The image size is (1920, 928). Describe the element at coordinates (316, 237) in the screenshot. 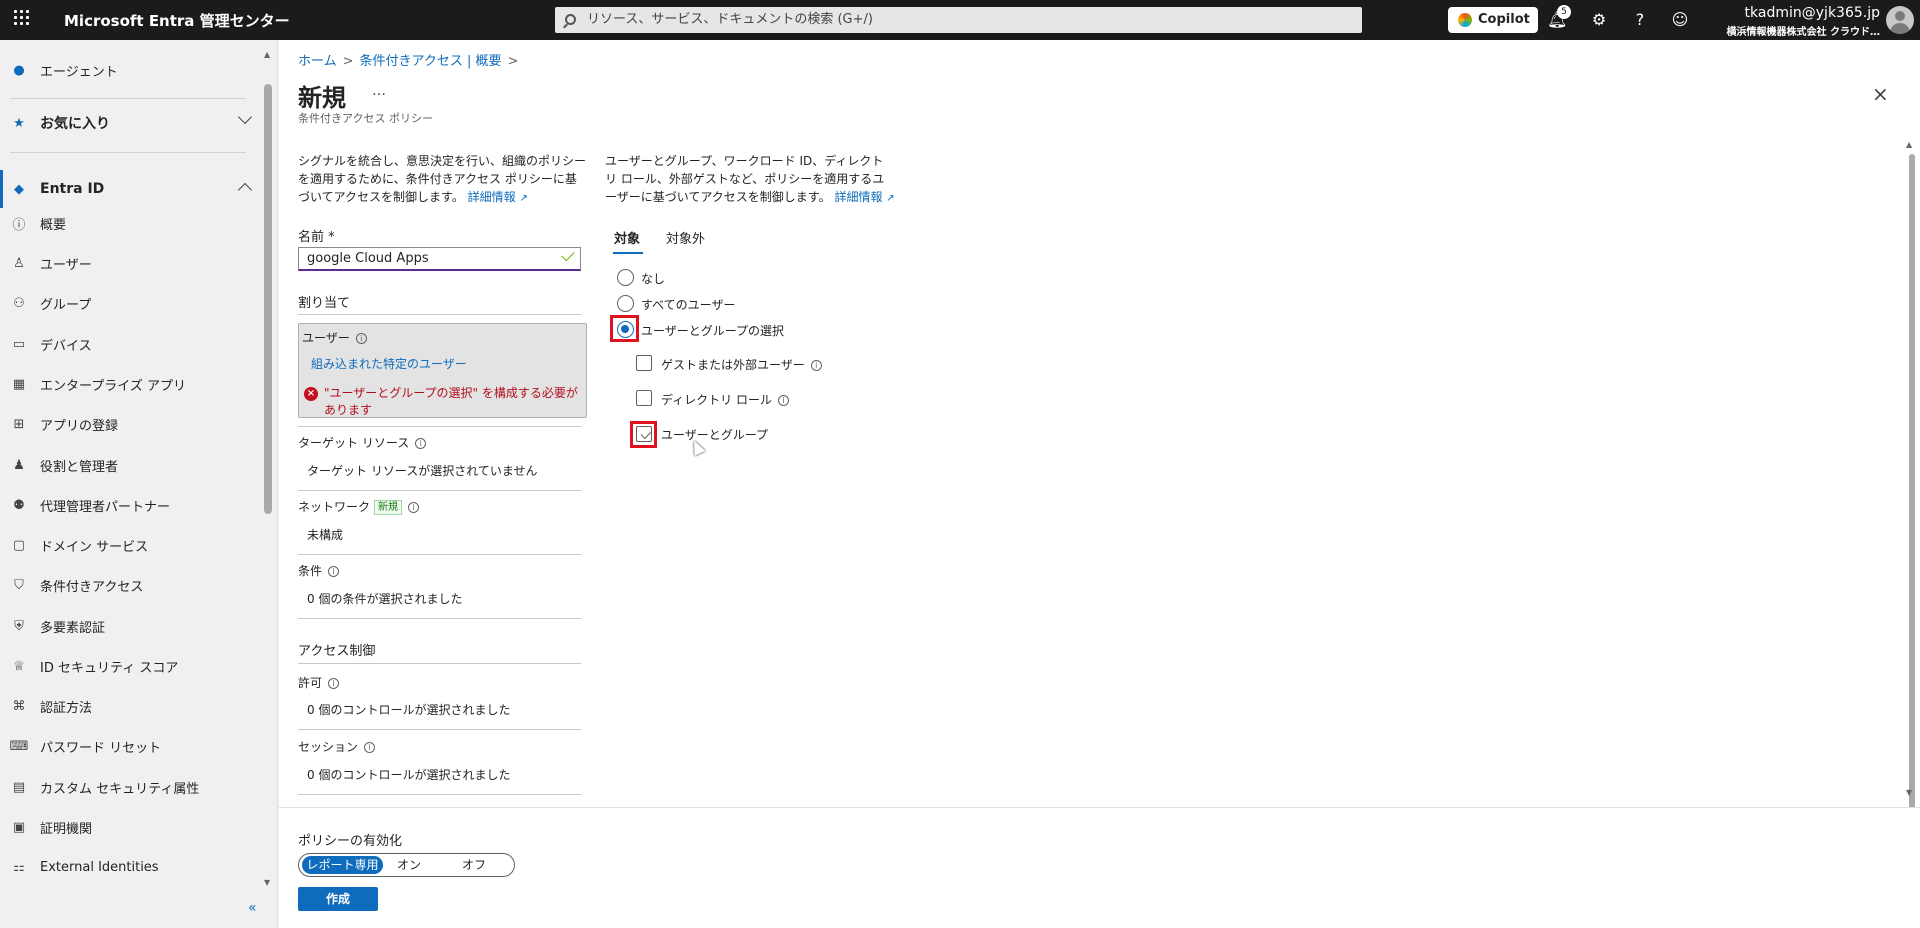

I see `name-label: 名前 *` at that location.